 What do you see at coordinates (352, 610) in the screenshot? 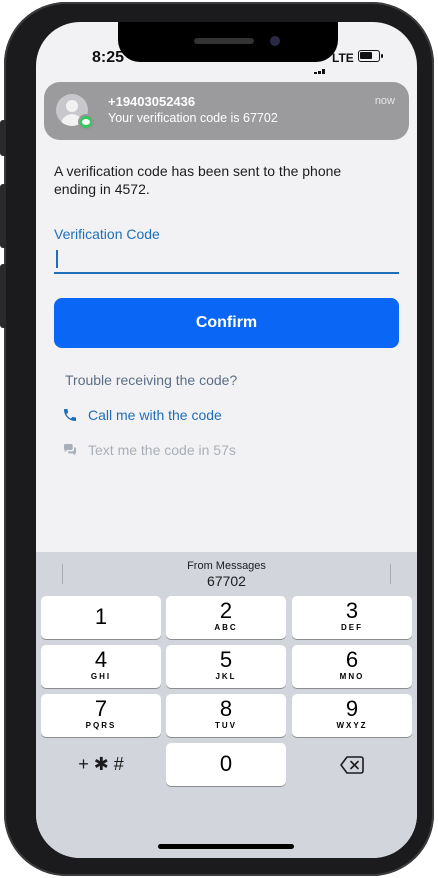
I see `key-digit: 3` at bounding box center [352, 610].